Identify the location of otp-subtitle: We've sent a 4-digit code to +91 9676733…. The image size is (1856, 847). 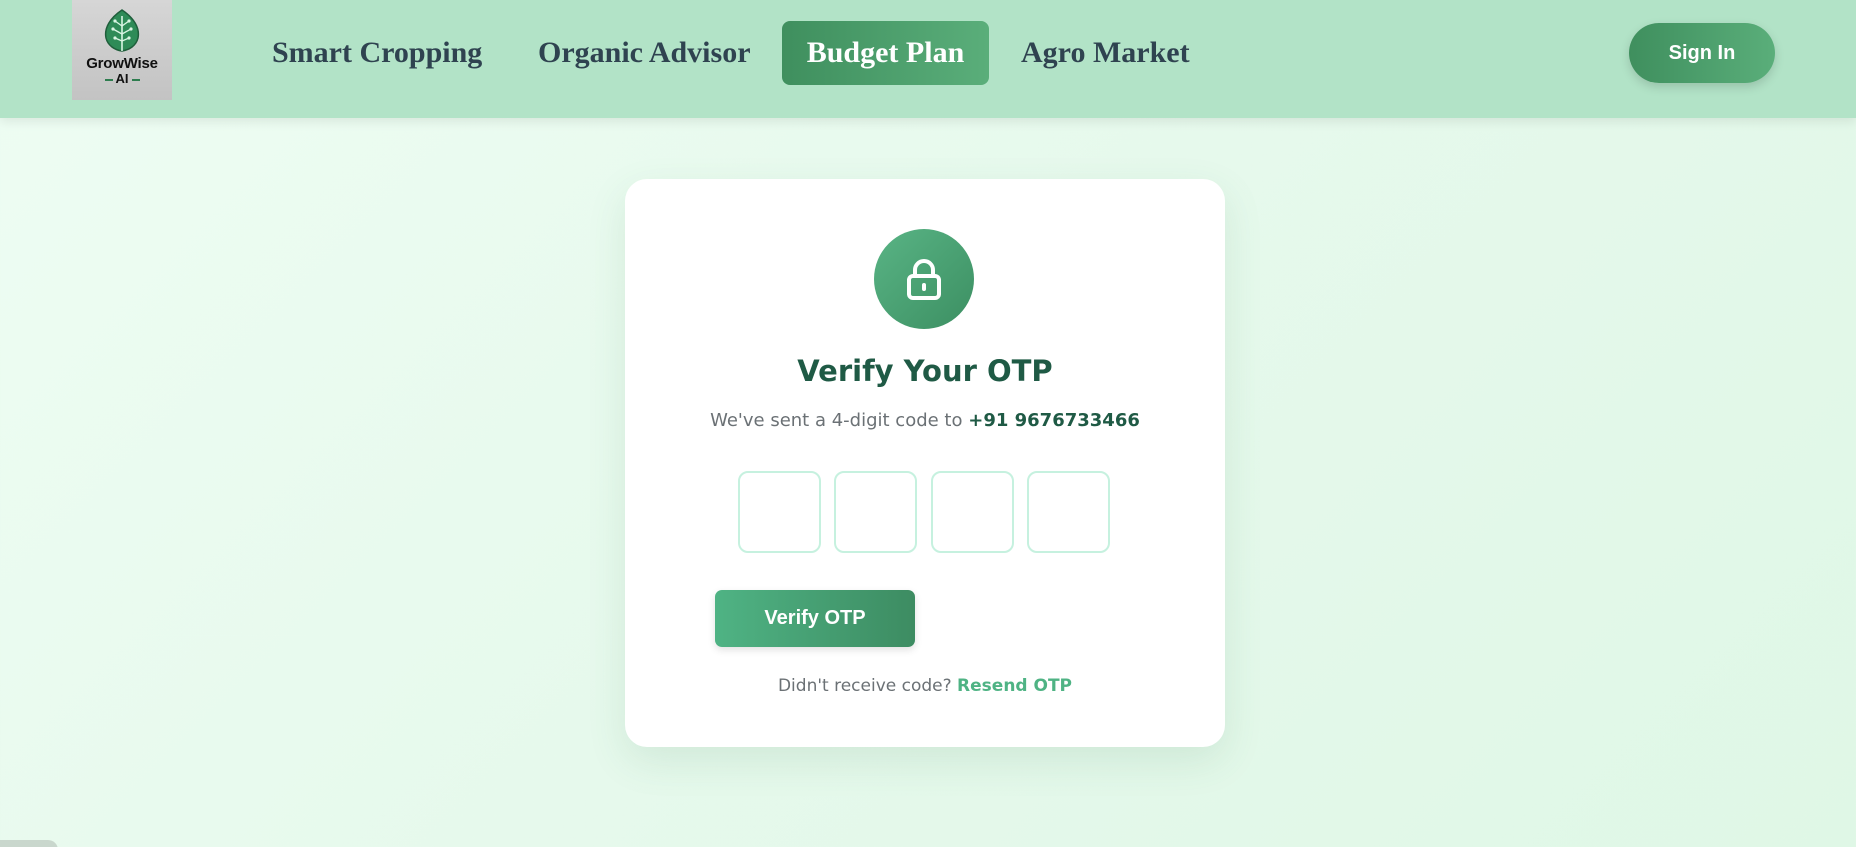
(925, 420).